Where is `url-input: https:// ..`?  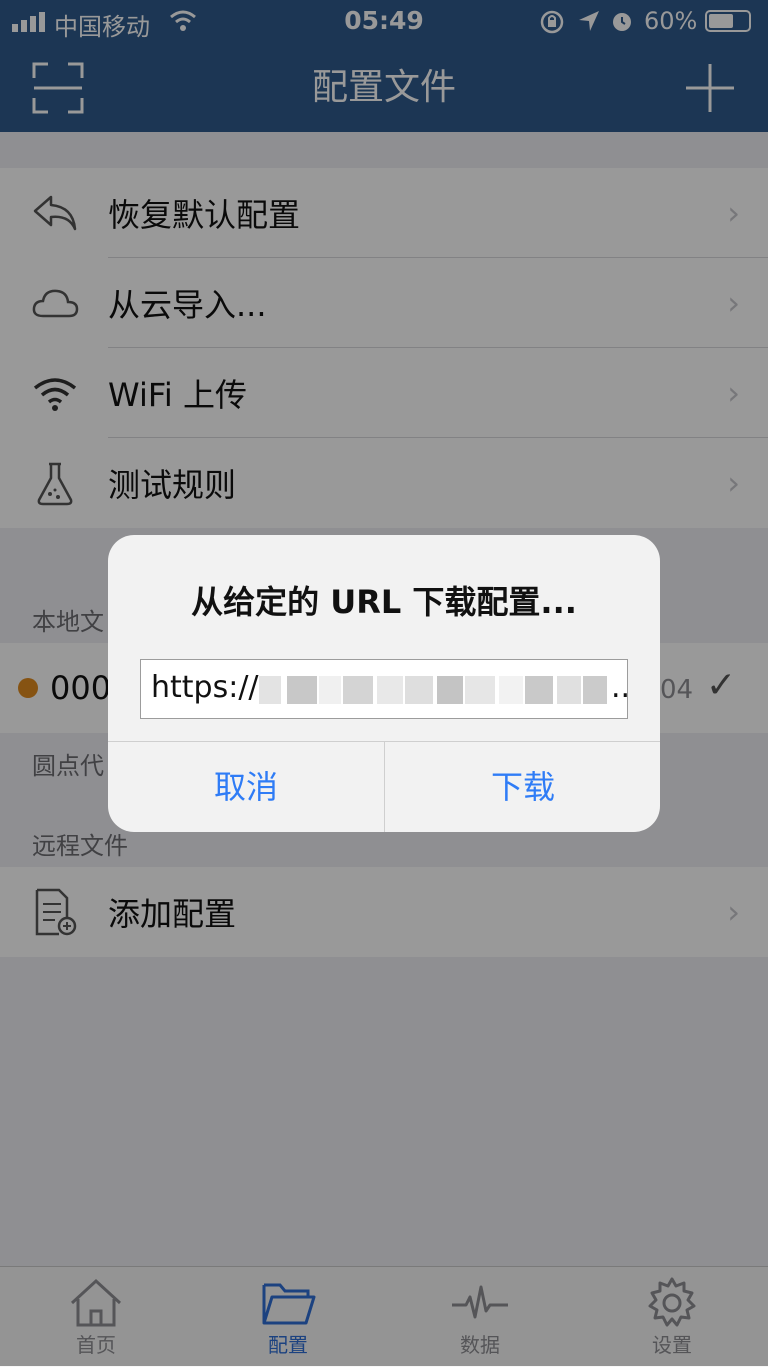 url-input: https:// .. is located at coordinates (385, 689).